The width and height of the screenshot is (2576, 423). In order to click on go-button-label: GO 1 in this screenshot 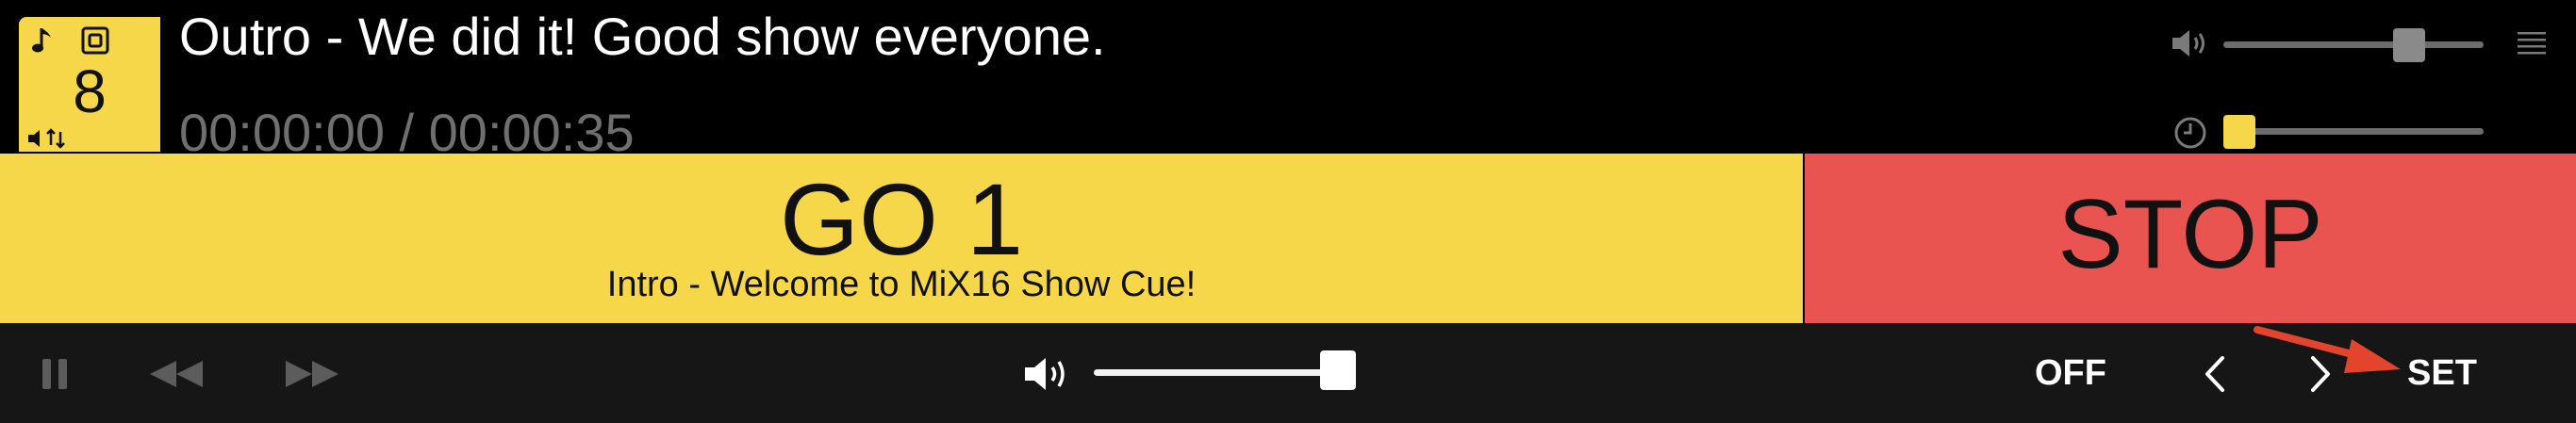, I will do `click(901, 219)`.